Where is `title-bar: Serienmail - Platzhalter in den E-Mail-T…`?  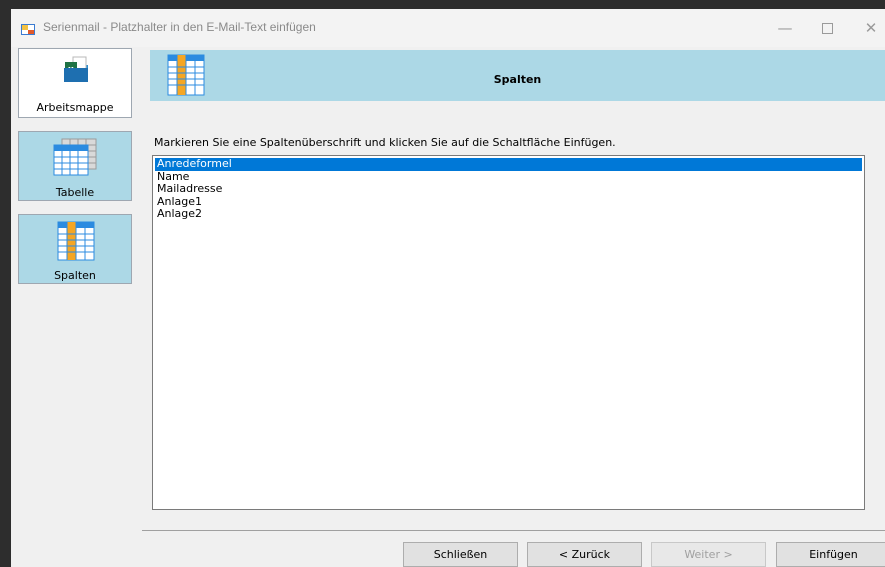
title-bar: Serienmail - Platzhalter in den E-Mail-T… is located at coordinates (448, 28).